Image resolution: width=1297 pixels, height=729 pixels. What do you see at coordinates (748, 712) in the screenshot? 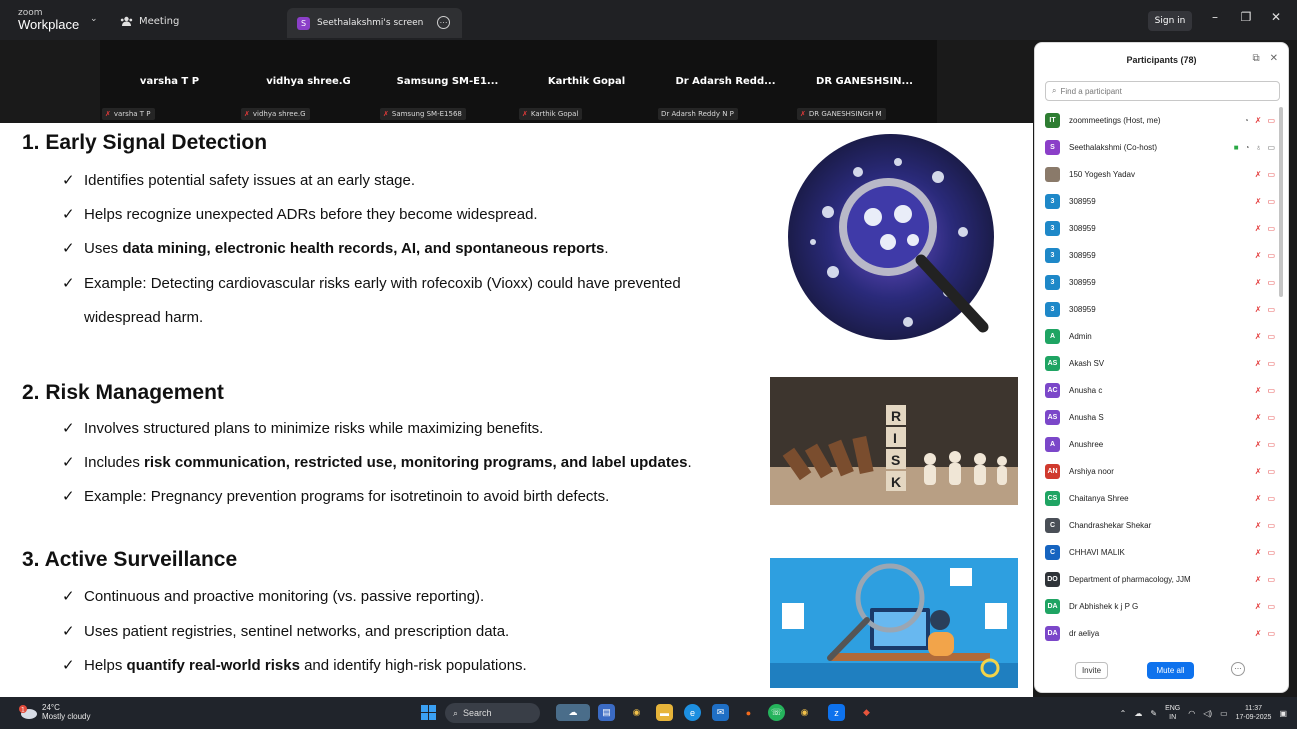
I see `firefox-icon: ●` at bounding box center [748, 712].